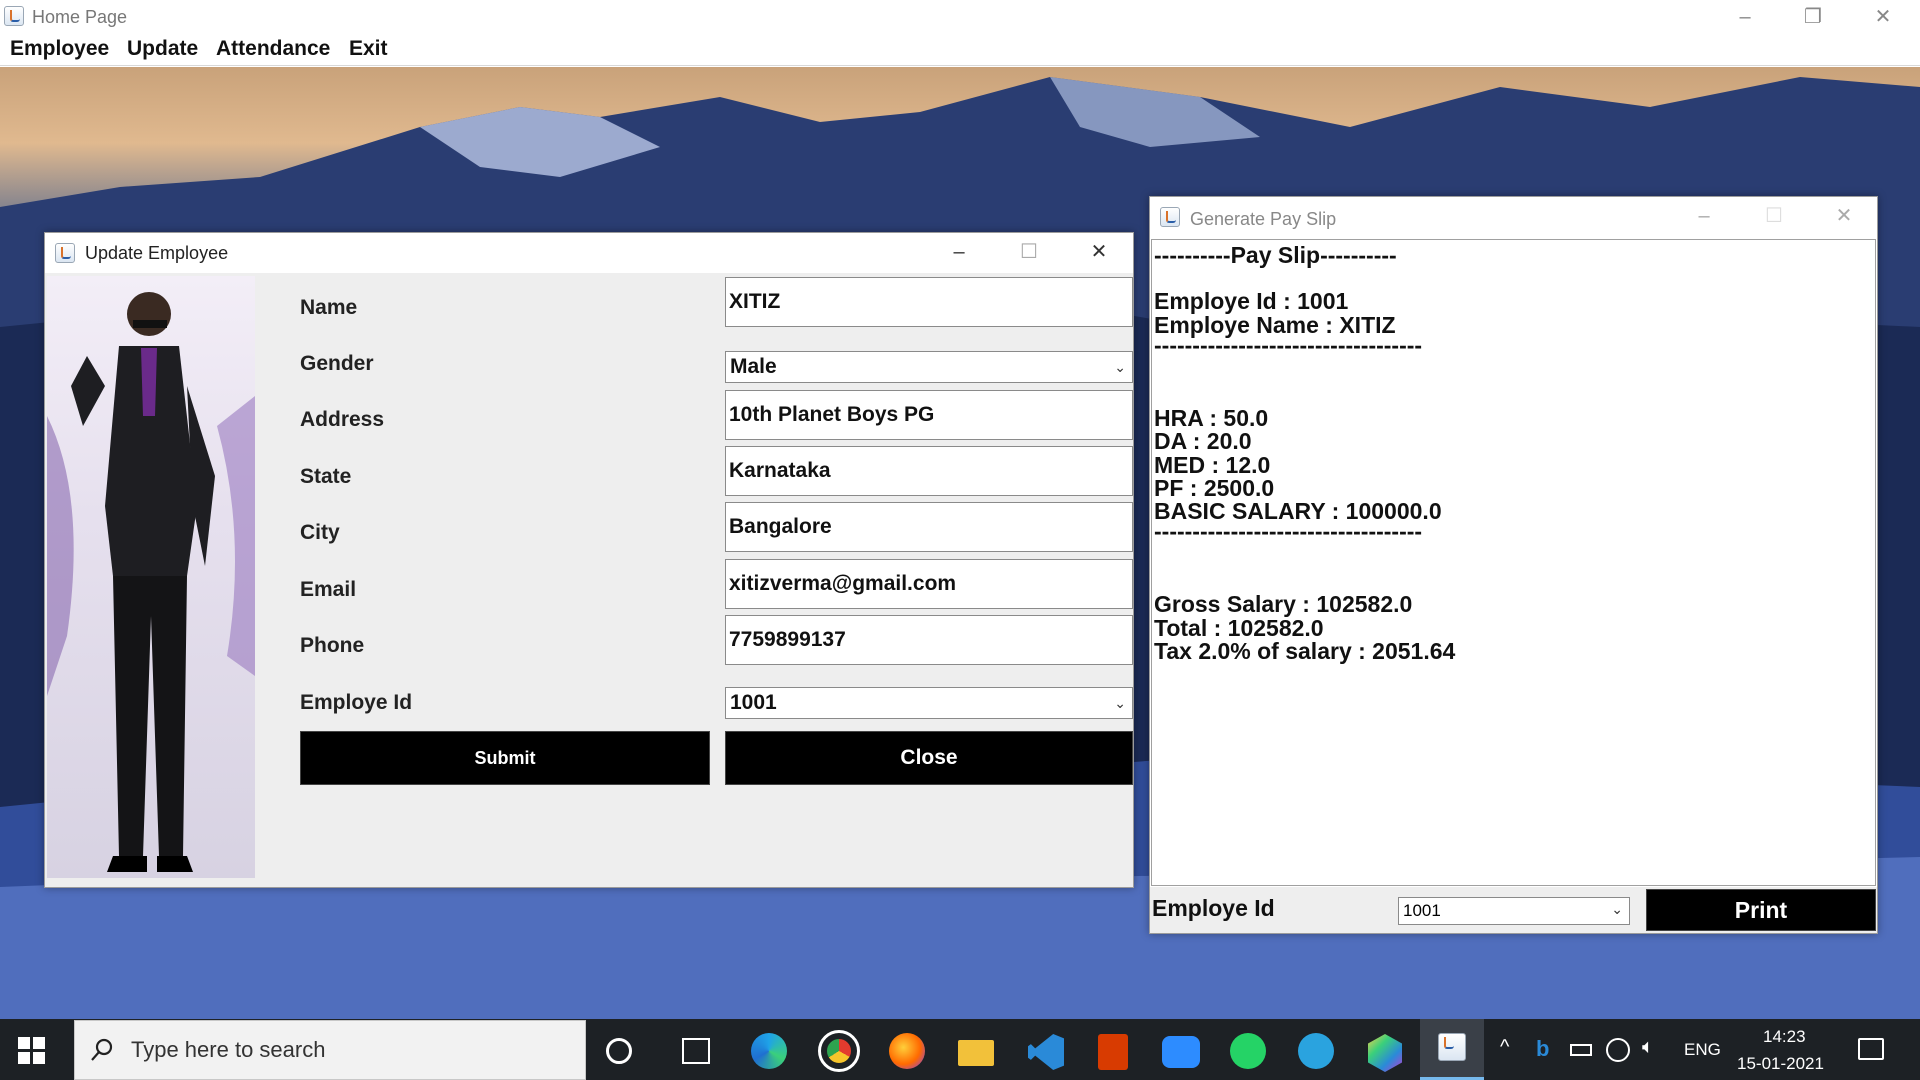  Describe the element at coordinates (929, 640) in the screenshot. I see `phone-input: 7759899137` at that location.